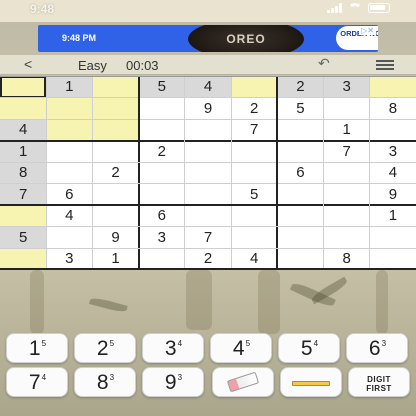  Describe the element at coordinates (23, 151) in the screenshot. I see `sudoku-cell-r4c1: 1` at that location.